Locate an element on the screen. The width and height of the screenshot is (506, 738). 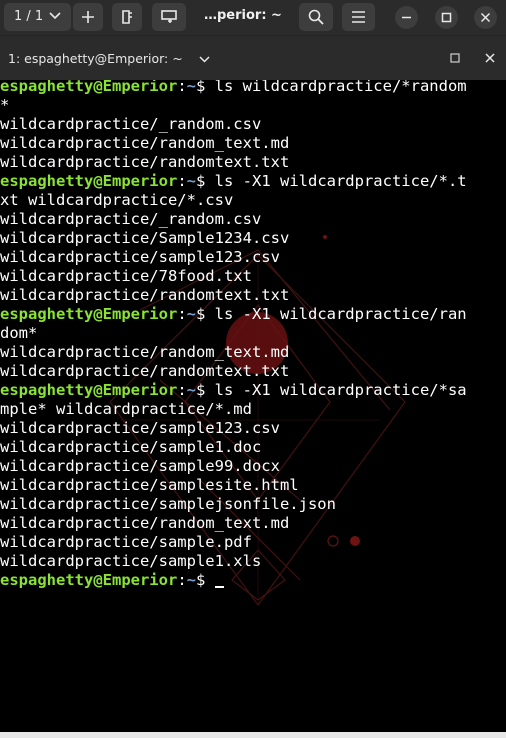
minimize-button is located at coordinates (406, 17).